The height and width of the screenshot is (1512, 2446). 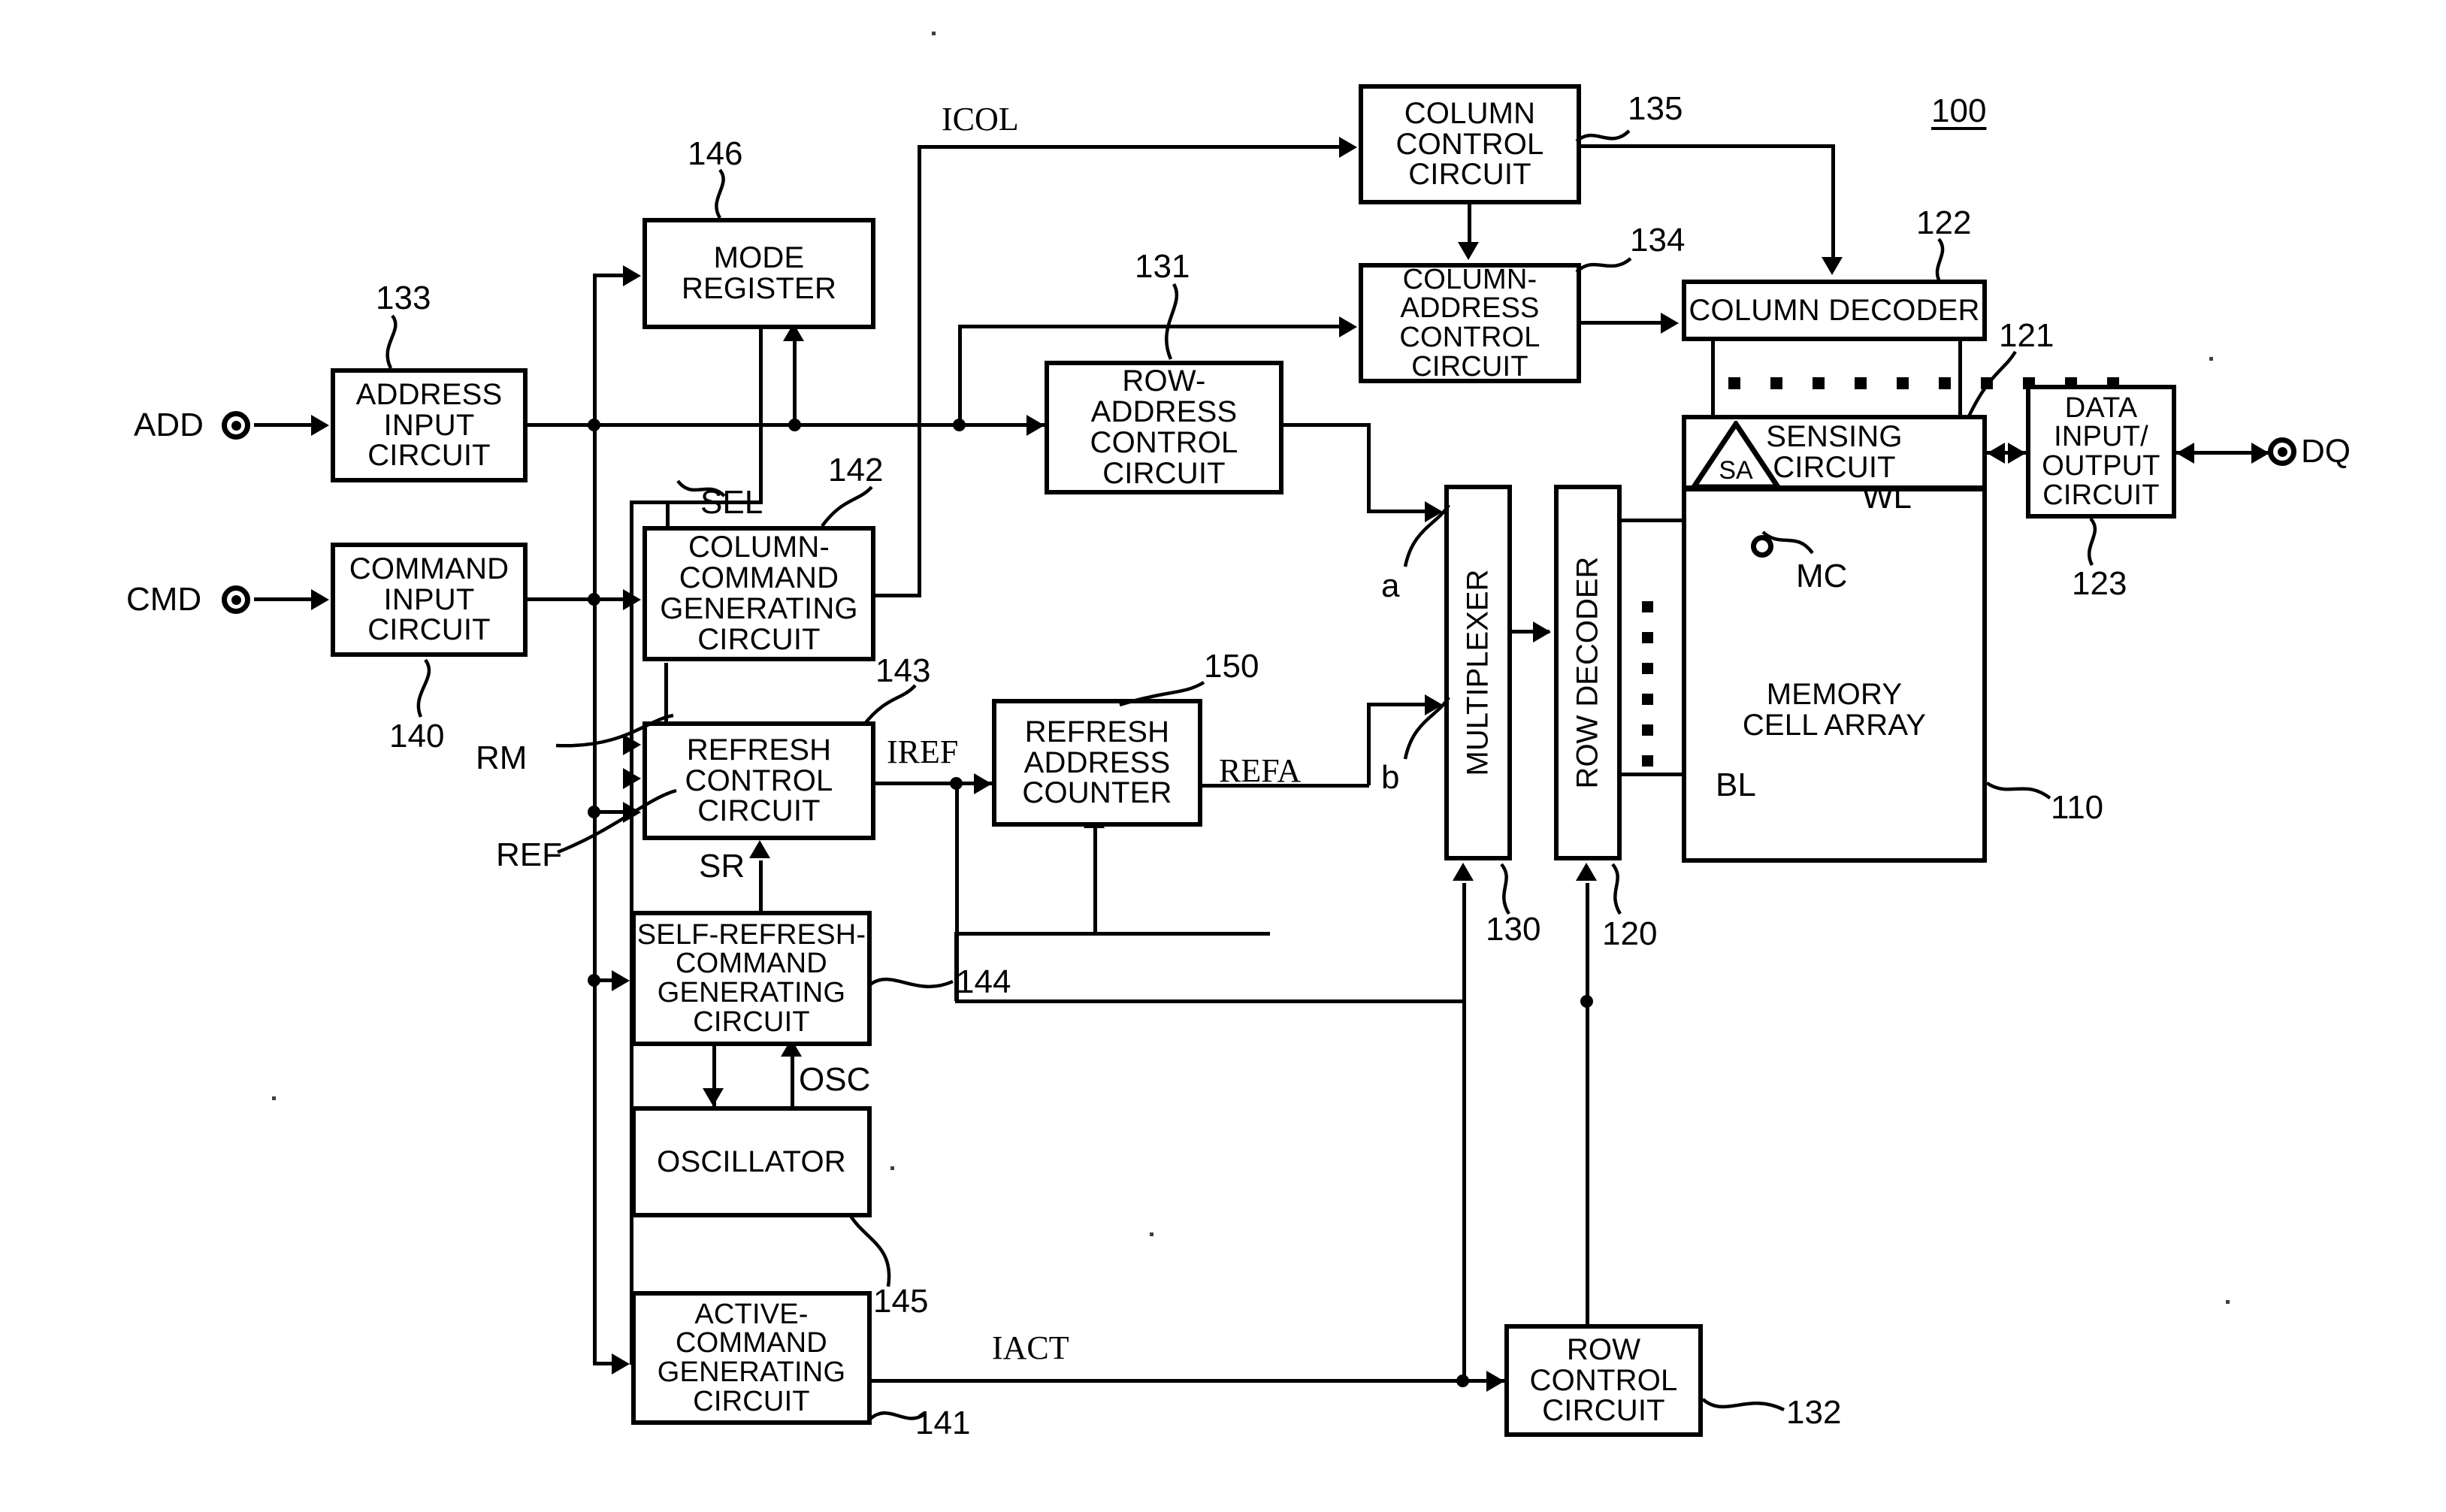 I want to click on wire-address-to-col-addr-vert, so click(x=960, y=375).